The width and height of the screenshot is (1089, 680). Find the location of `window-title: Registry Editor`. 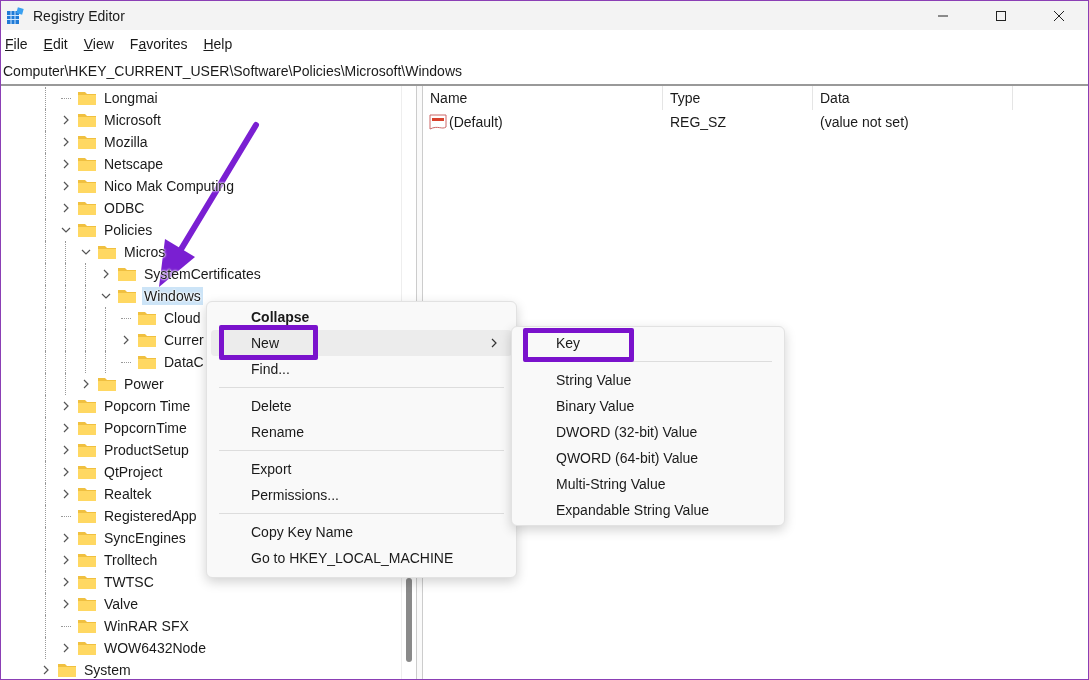

window-title: Registry Editor is located at coordinates (79, 15).